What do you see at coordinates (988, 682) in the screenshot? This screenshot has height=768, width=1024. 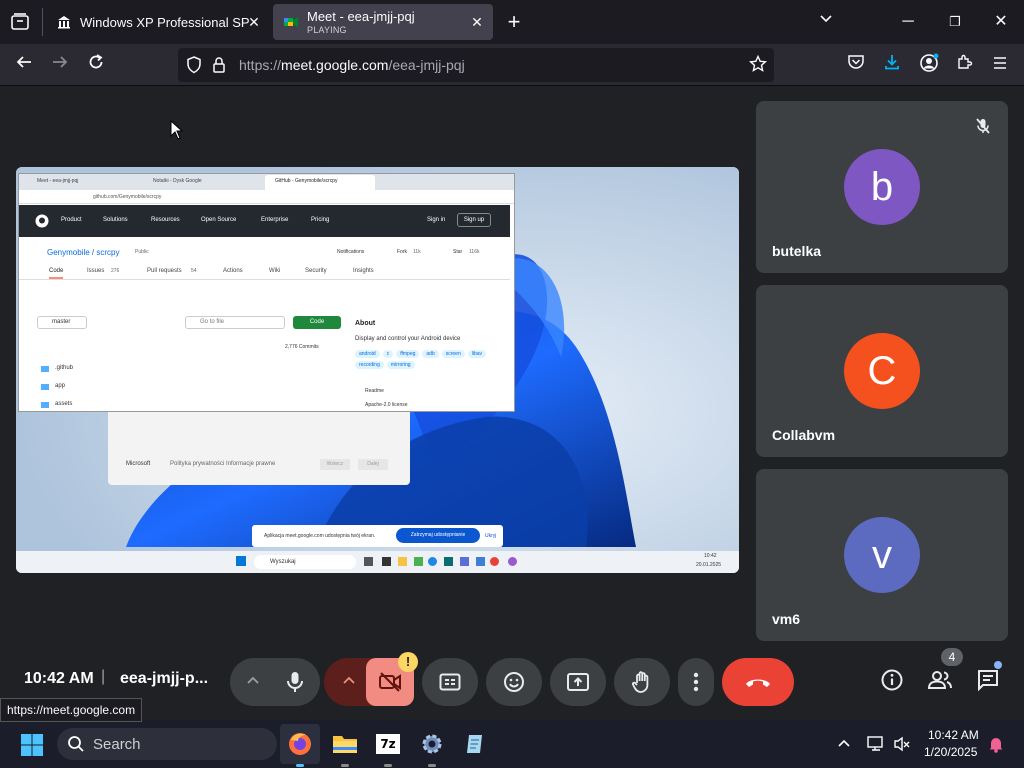 I see `chat-icon` at bounding box center [988, 682].